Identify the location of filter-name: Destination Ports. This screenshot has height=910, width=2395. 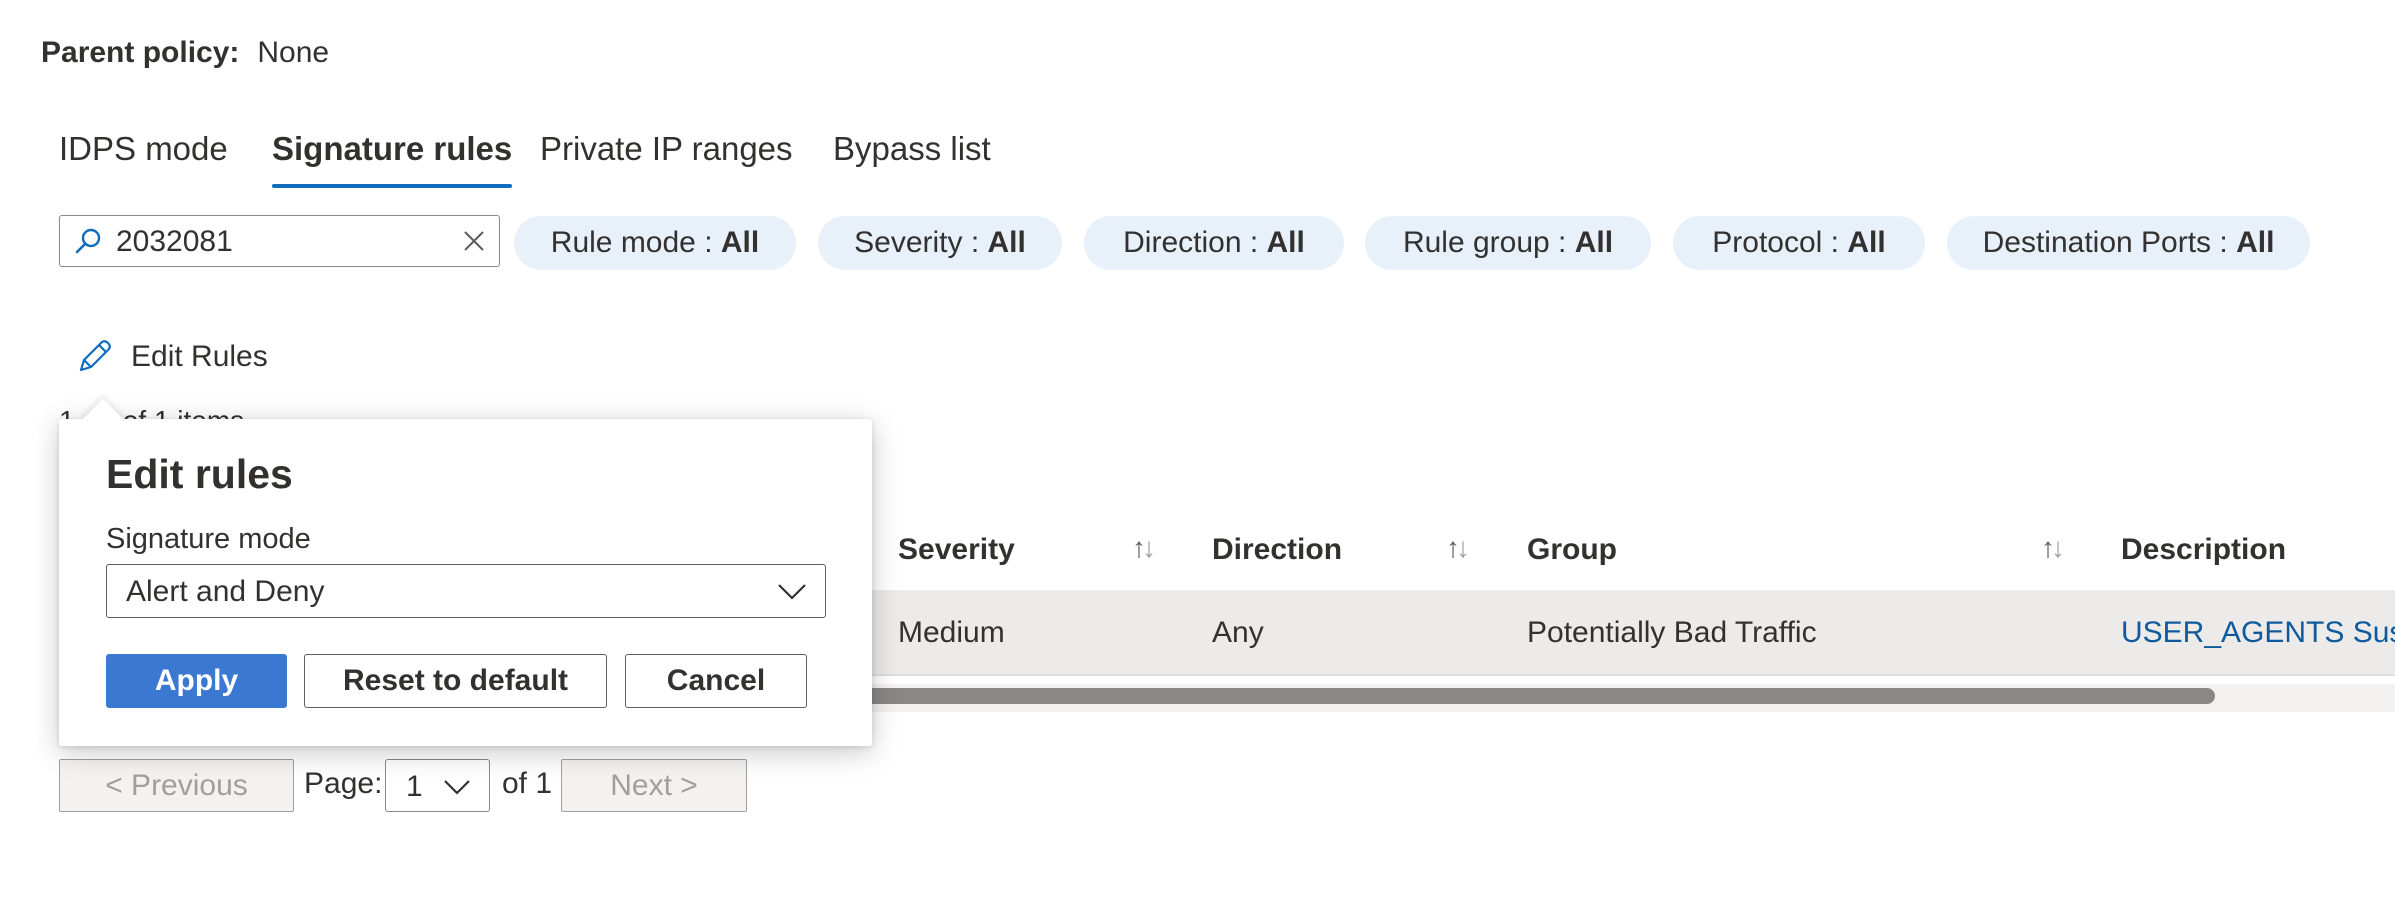
(2097, 242).